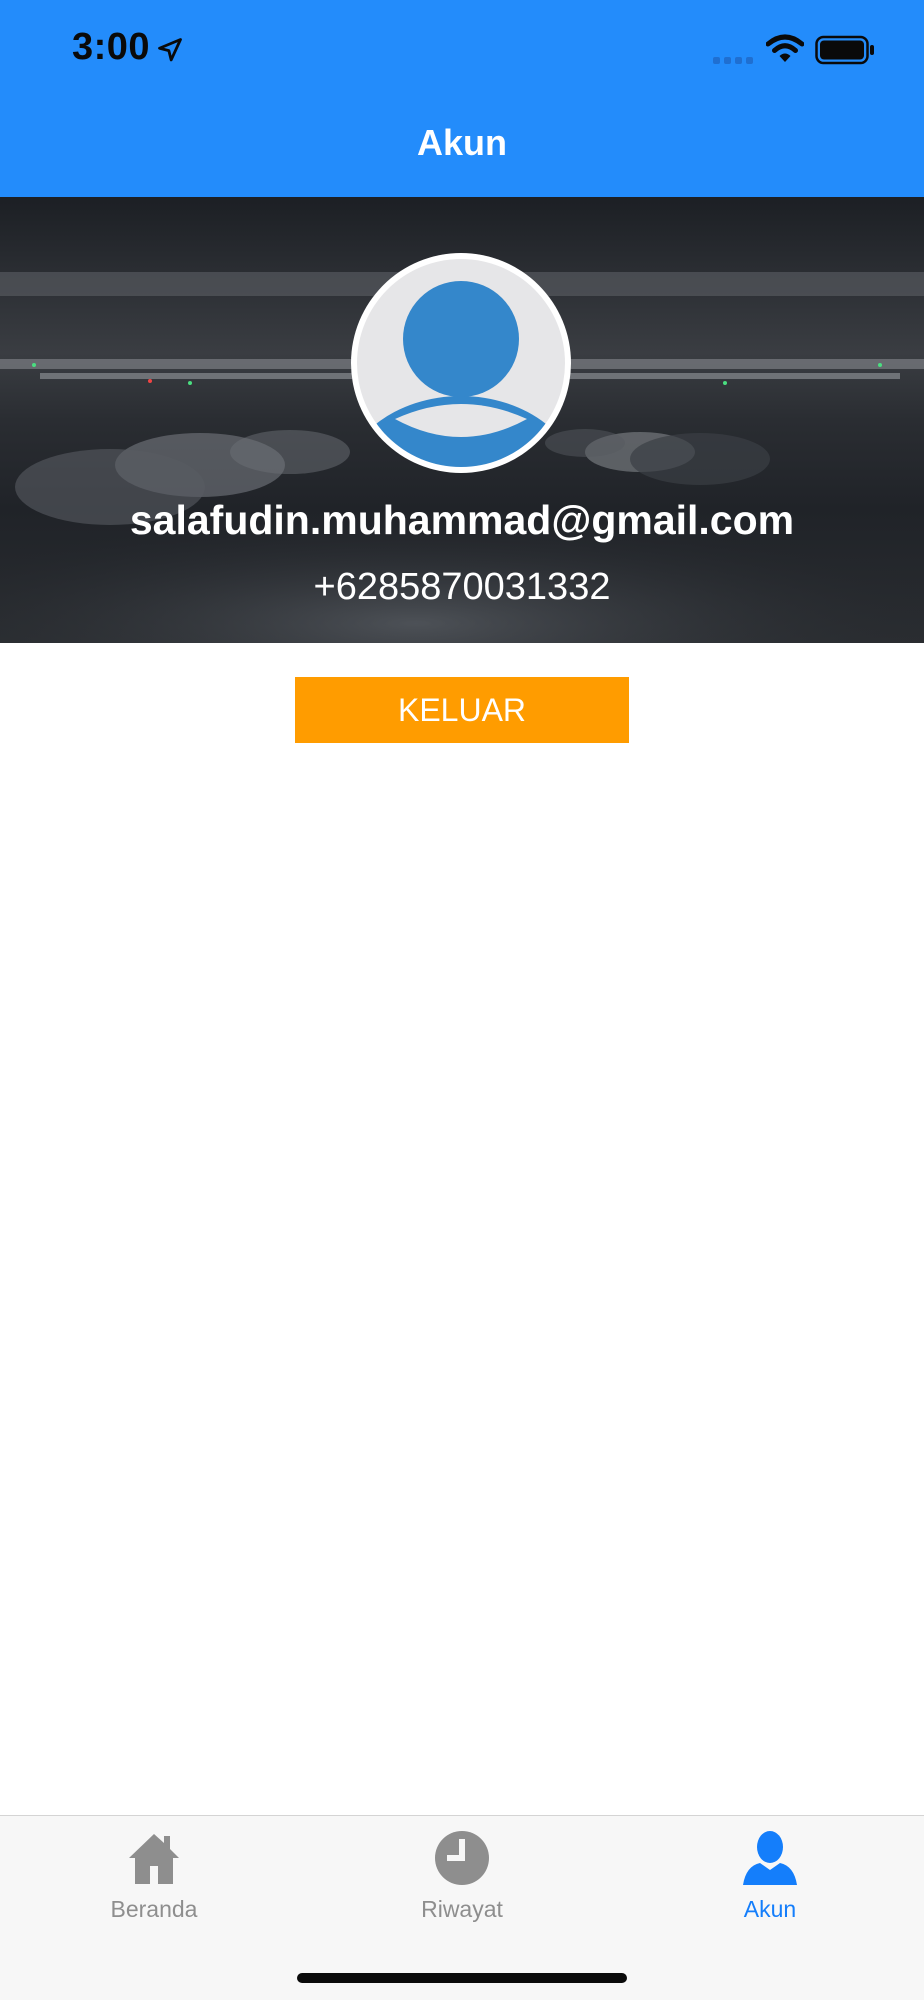 The height and width of the screenshot is (2000, 924). Describe the element at coordinates (770, 1909) in the screenshot. I see `tab-label-akun: Akun` at that location.